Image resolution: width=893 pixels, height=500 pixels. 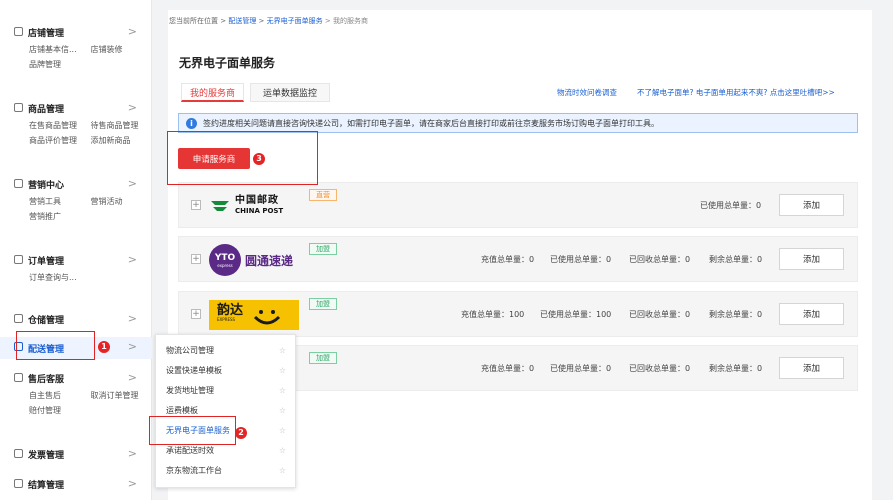 I want to click on sidebar-link: 营销工具, so click(x=60, y=201).